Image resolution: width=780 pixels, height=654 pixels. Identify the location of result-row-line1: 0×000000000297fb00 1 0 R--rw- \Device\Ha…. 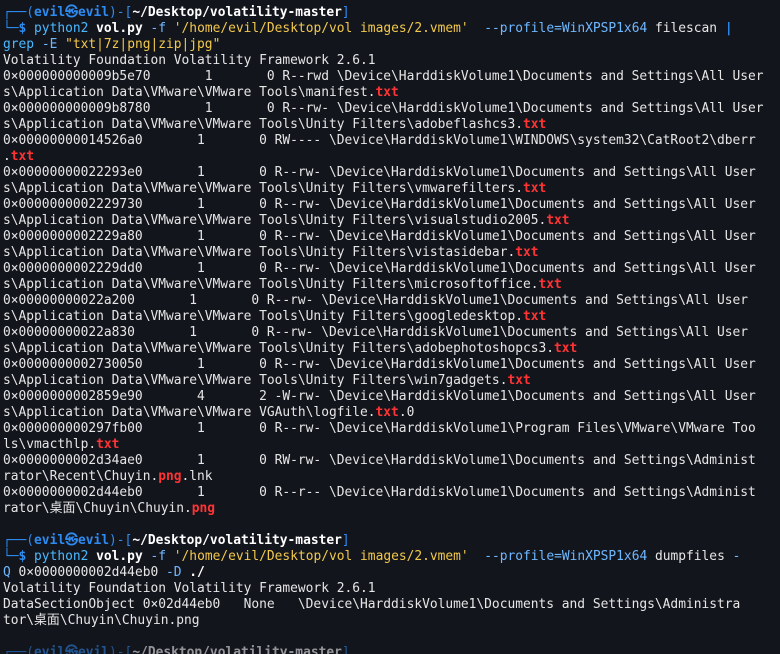
(379, 428).